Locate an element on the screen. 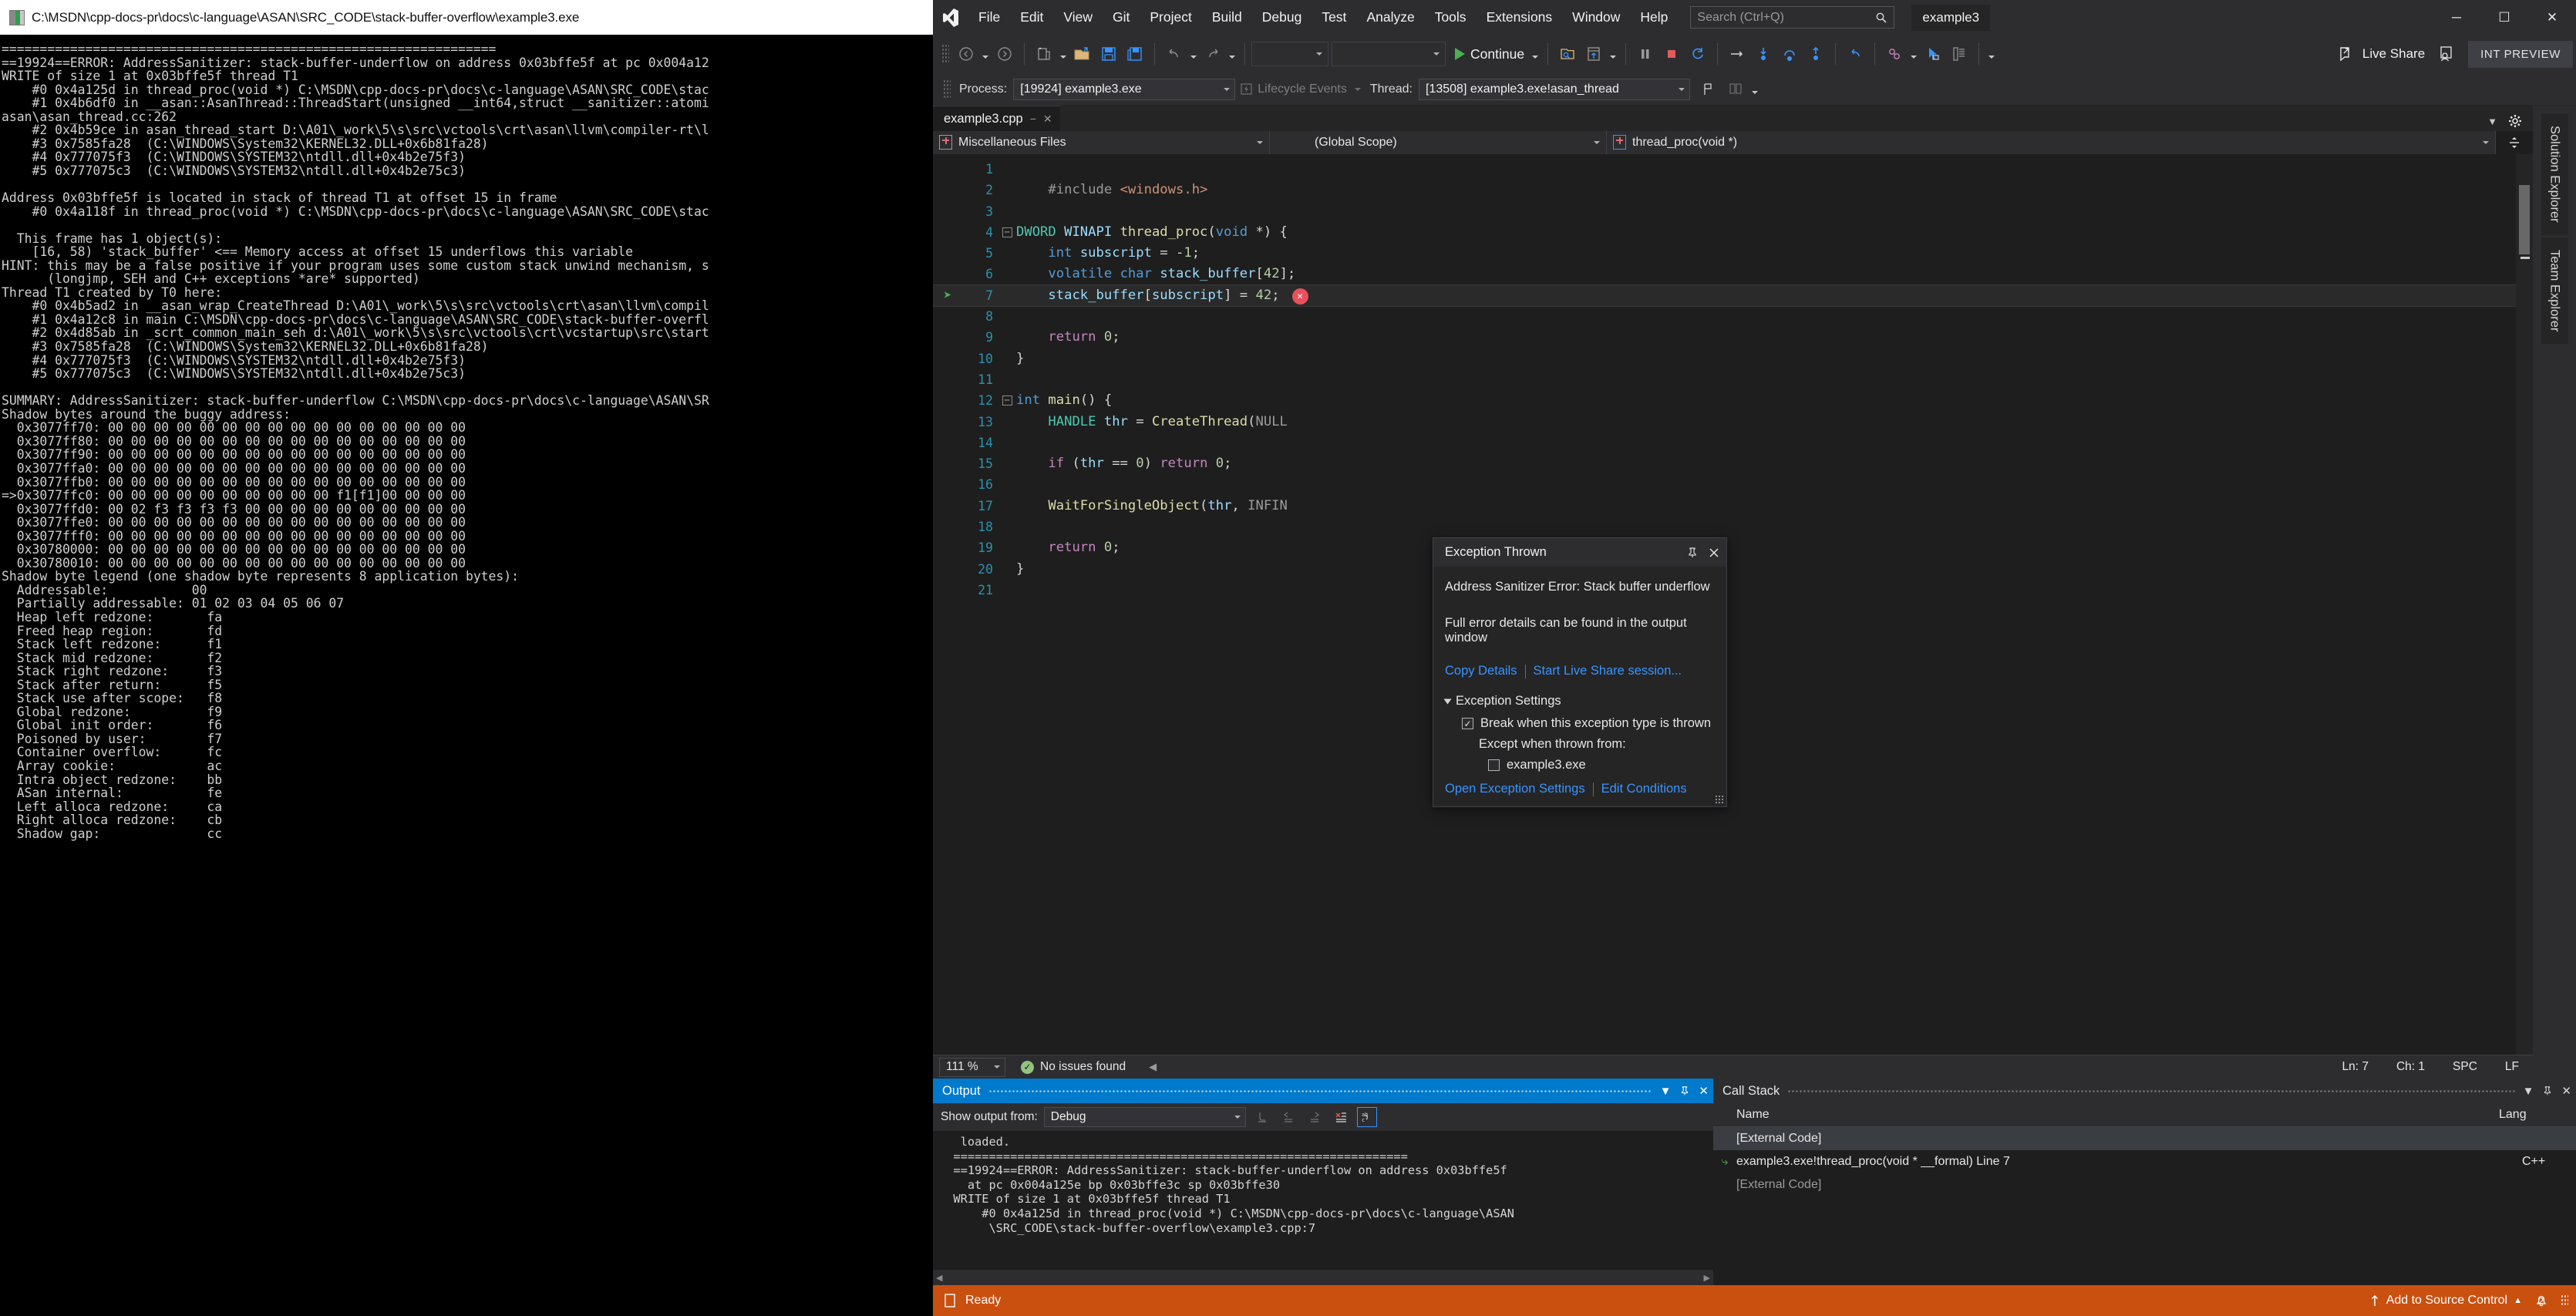 The height and width of the screenshot is (1316, 2576). menu-item-analyze: Analyze is located at coordinates (1390, 17).